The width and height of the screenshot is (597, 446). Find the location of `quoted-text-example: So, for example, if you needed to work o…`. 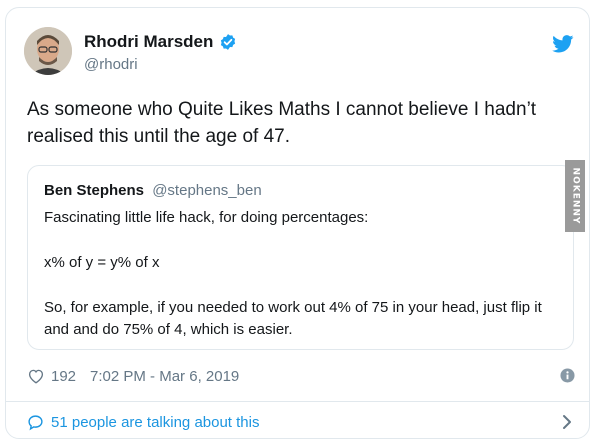

quoted-text-example: So, for example, if you needed to work o… is located at coordinates (293, 318).